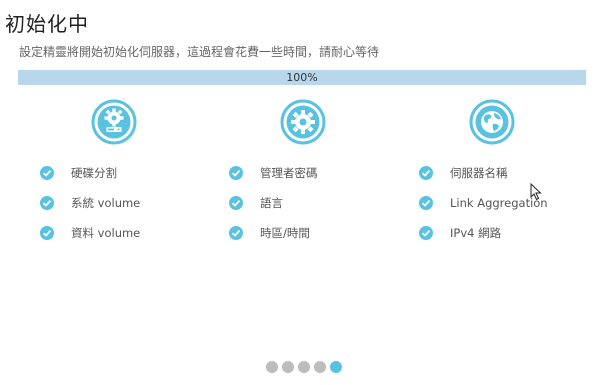  I want to click on gear-icon, so click(303, 122).